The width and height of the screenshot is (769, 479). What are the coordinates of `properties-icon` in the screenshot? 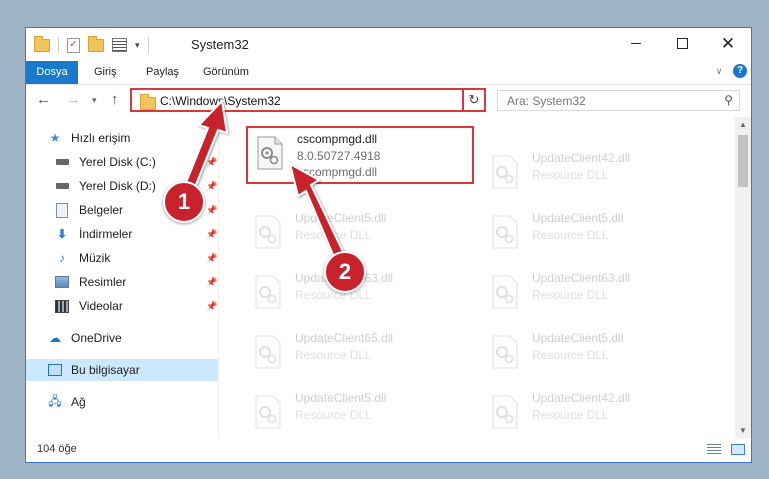 It's located at (119, 45).